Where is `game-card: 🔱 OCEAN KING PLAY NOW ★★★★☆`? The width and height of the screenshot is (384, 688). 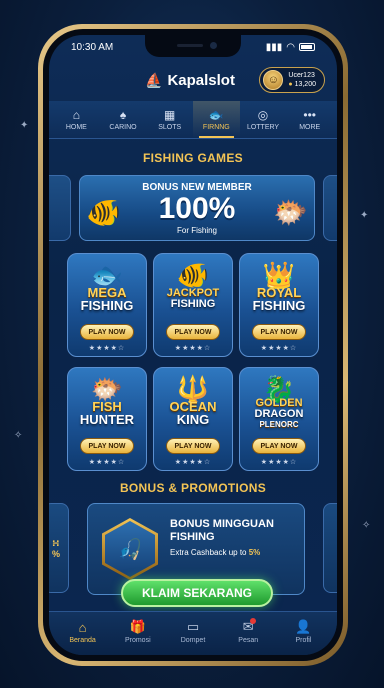 game-card: 🔱 OCEAN KING PLAY NOW ★★★★☆ is located at coordinates (193, 419).